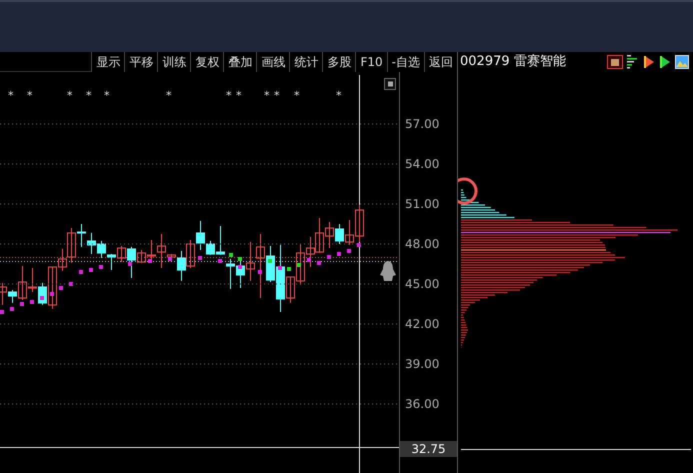 The width and height of the screenshot is (693, 473). Describe the element at coordinates (239, 62) in the screenshot. I see `toolbar-button: 叠加` at that location.